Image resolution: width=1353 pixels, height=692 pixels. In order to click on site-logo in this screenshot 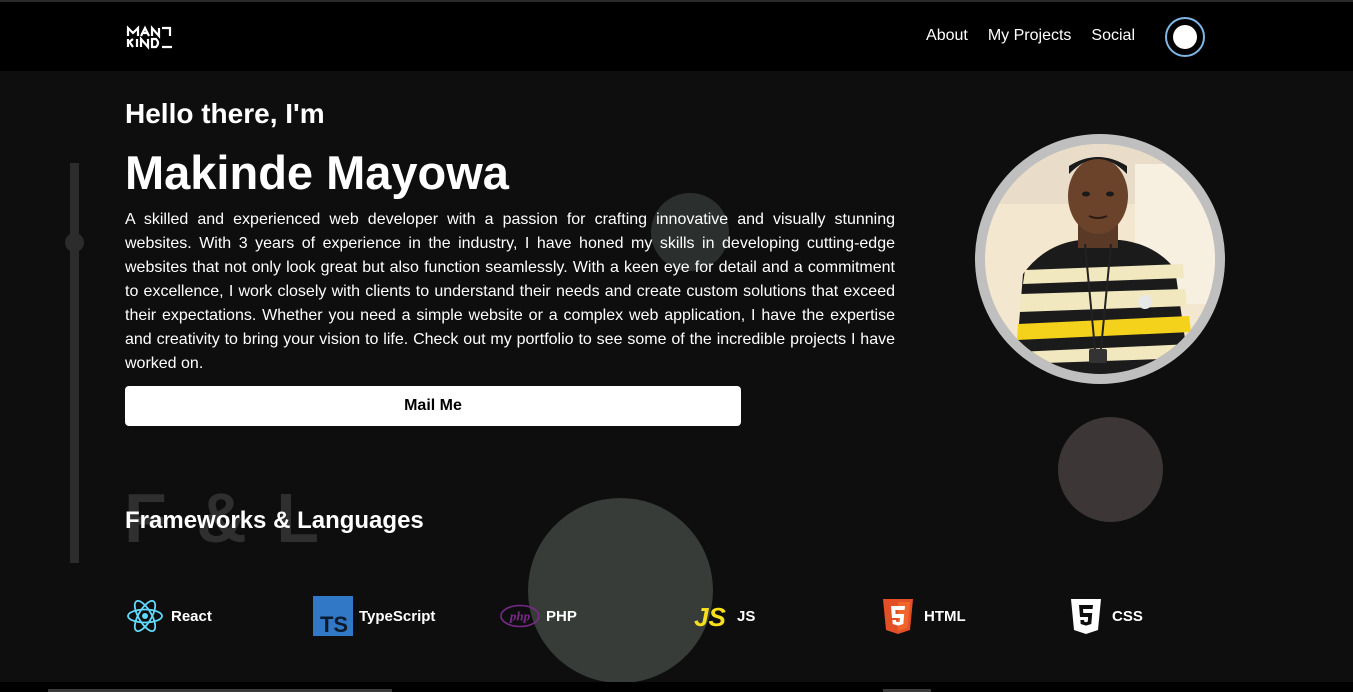, I will do `click(150, 37)`.